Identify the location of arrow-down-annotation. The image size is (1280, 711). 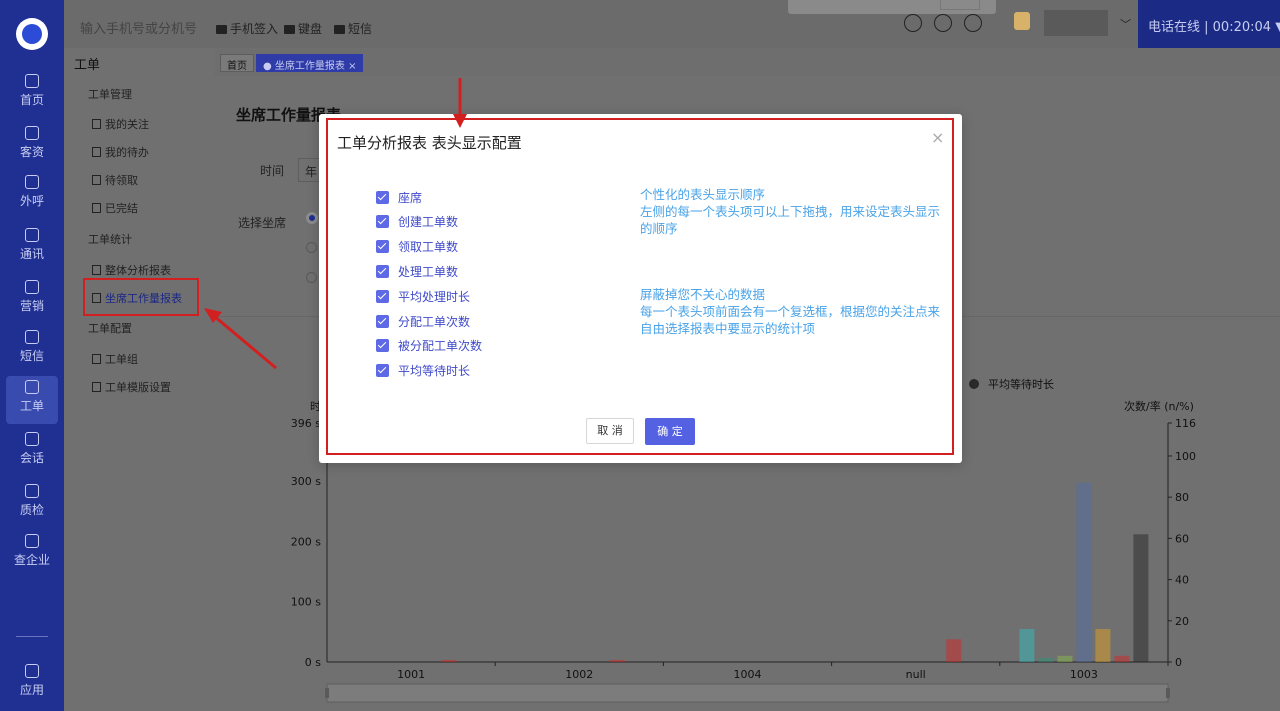
(460, 103).